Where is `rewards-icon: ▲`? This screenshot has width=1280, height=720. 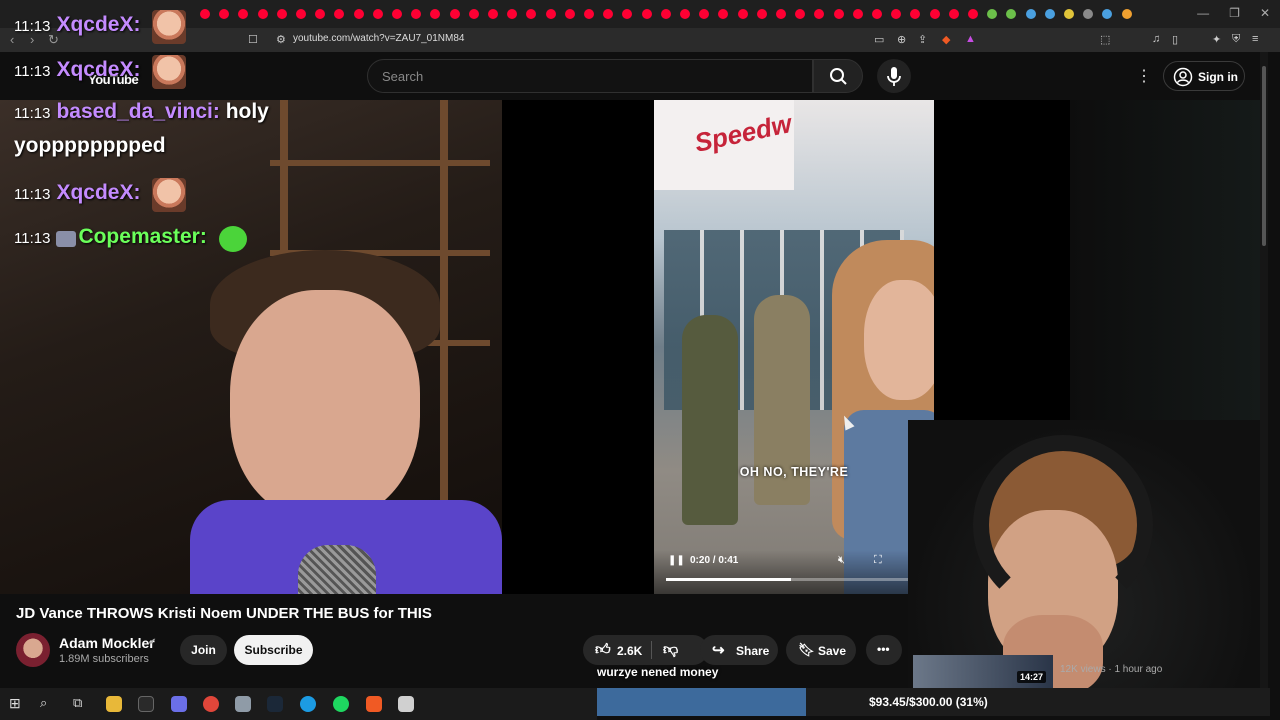 rewards-icon: ▲ is located at coordinates (970, 39).